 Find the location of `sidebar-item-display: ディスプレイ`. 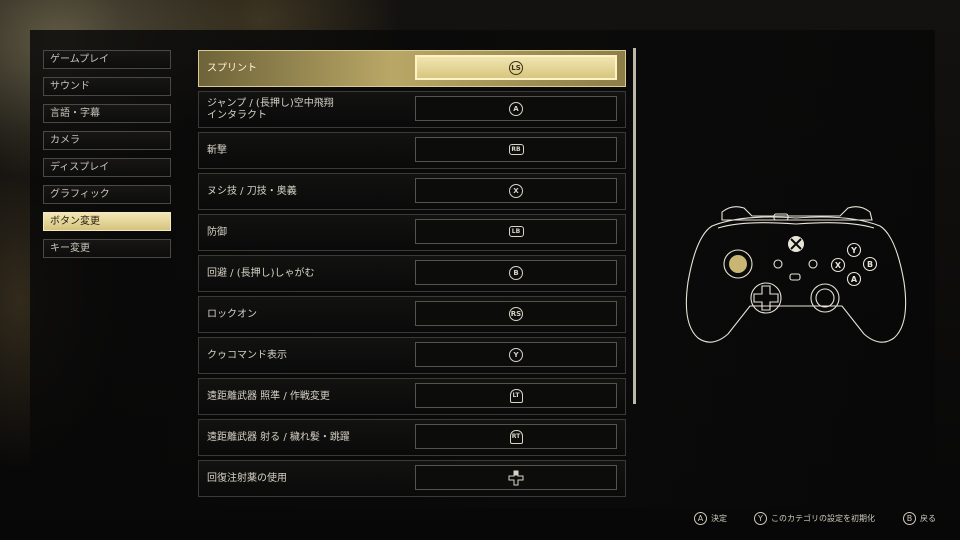

sidebar-item-display: ディスプレイ is located at coordinates (107, 167).